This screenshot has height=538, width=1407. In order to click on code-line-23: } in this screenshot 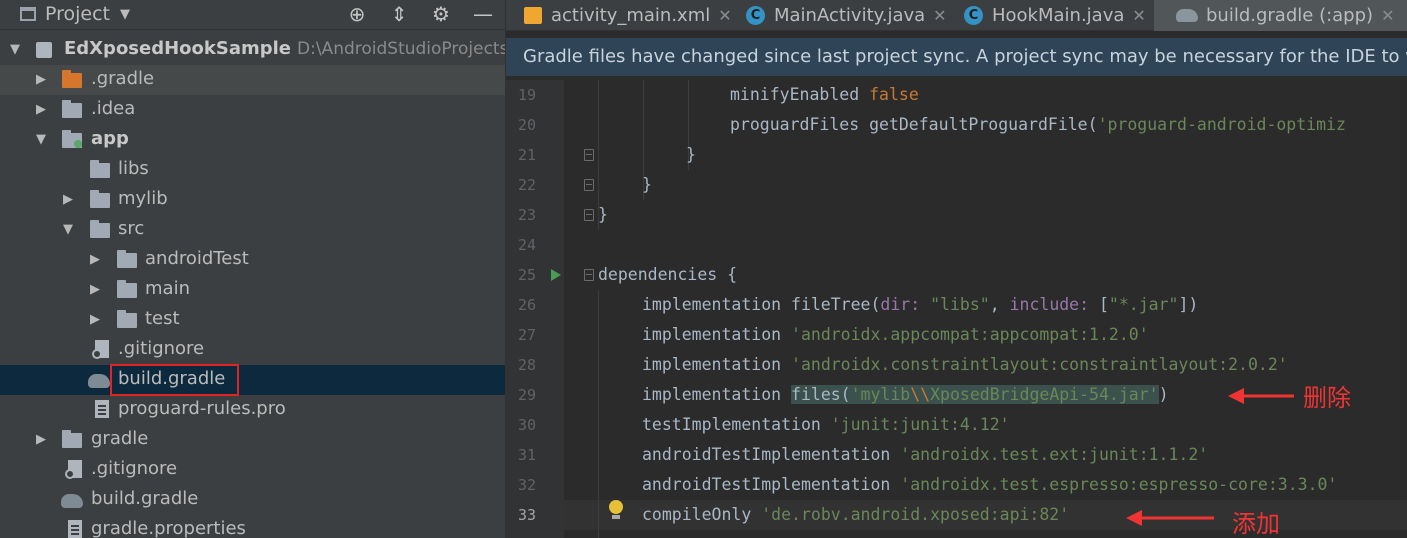, I will do `click(603, 215)`.